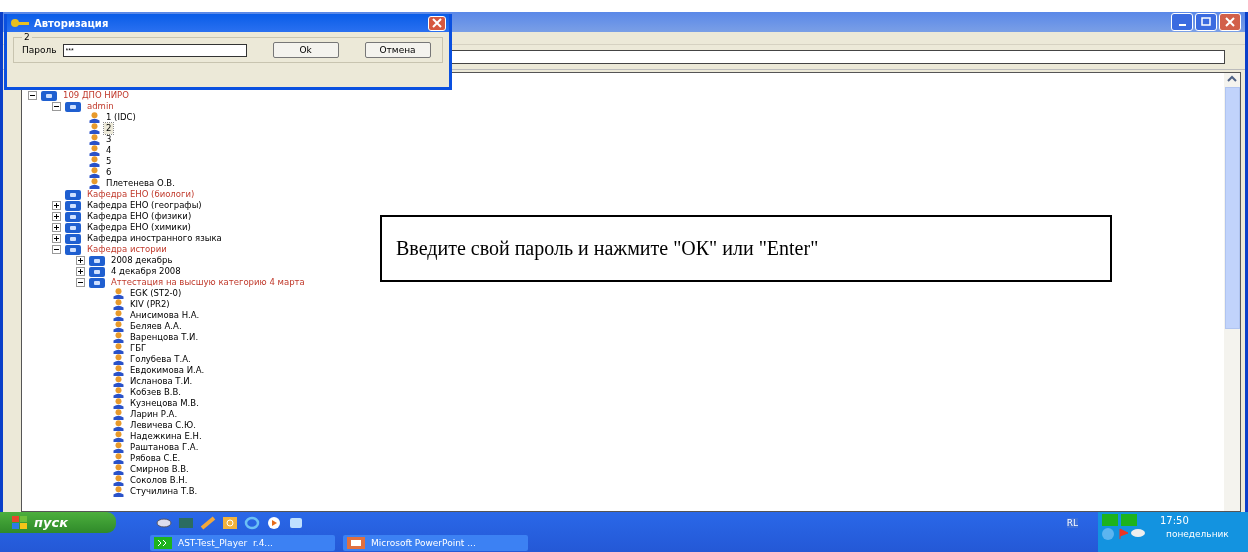  What do you see at coordinates (155, 458) in the screenshot?
I see `tree-item: Рябова С.Е.` at bounding box center [155, 458].